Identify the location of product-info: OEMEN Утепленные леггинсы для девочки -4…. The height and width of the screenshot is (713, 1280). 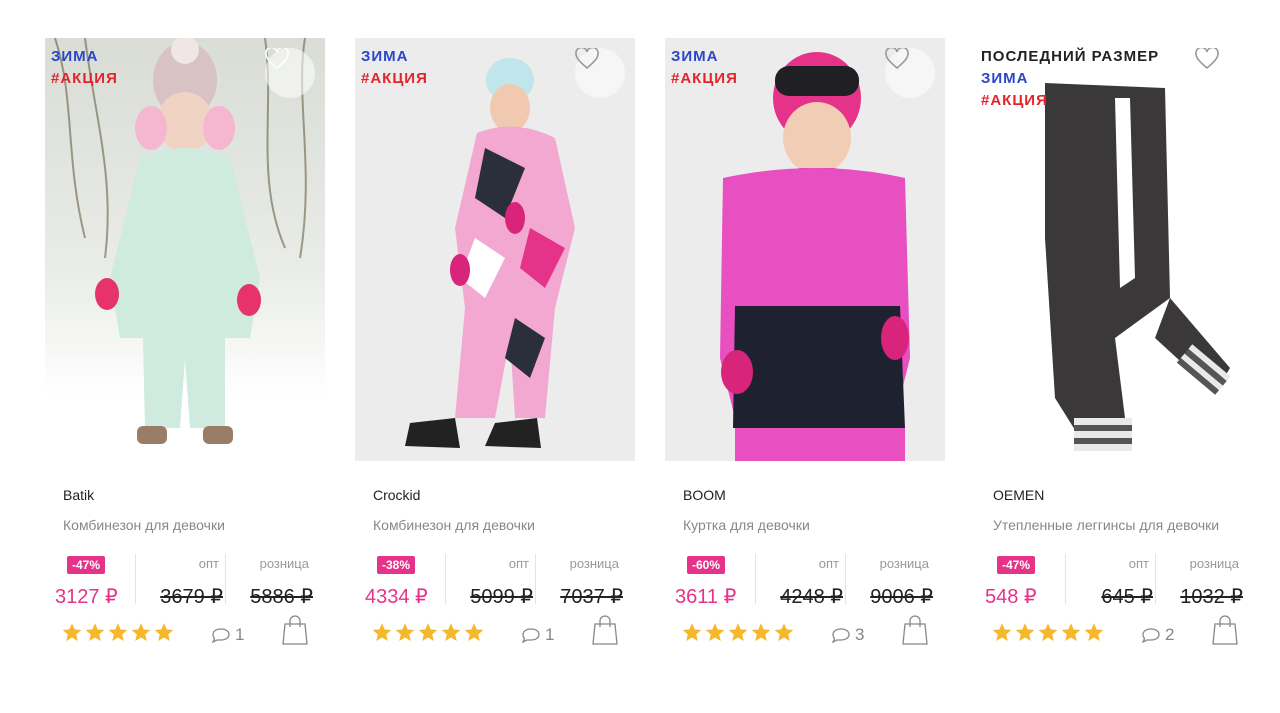
(1115, 559).